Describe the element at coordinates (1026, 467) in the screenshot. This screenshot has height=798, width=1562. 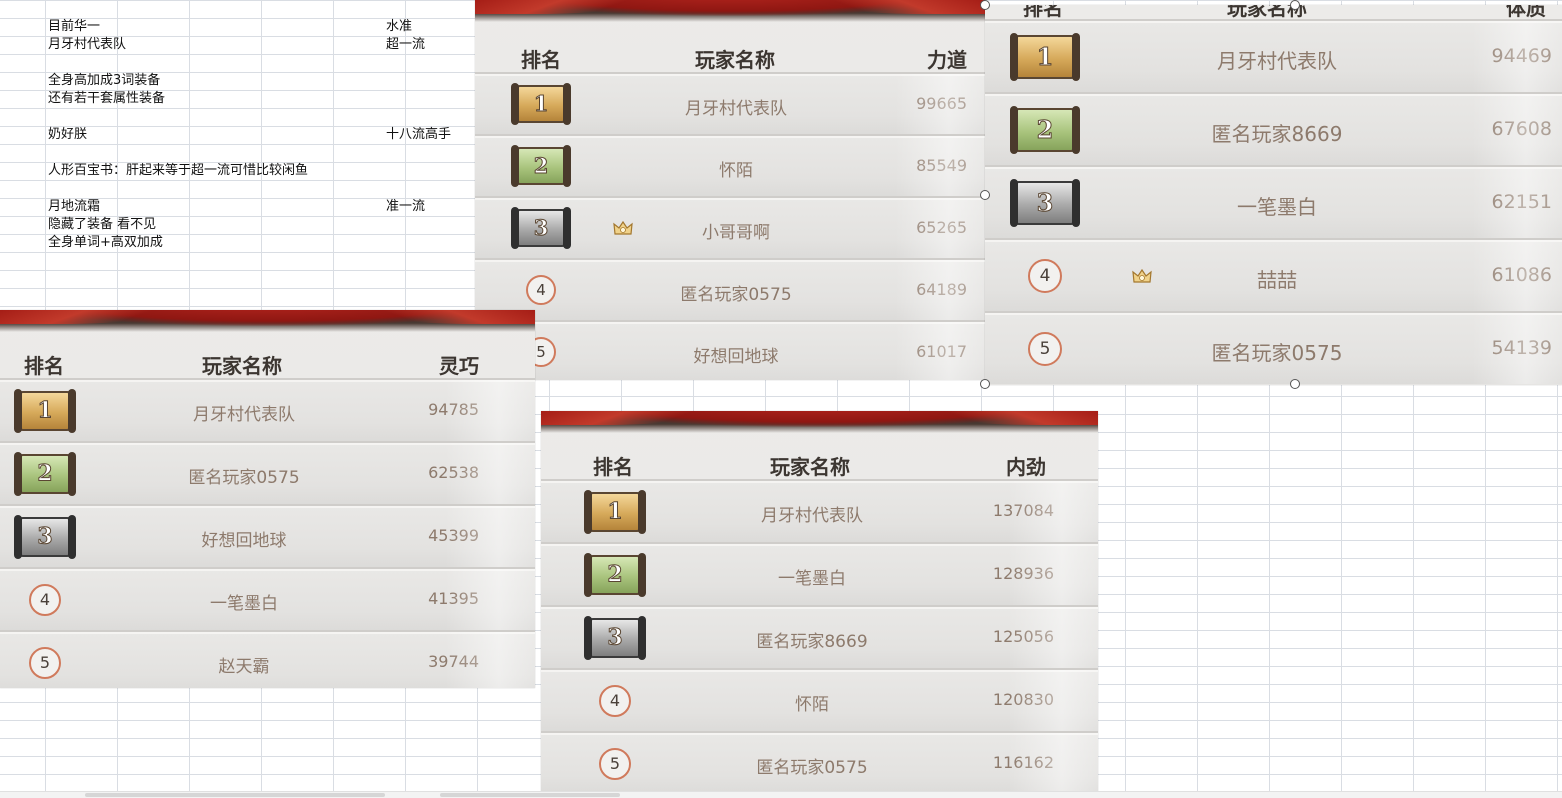
I see `header-stat: 内劲` at that location.